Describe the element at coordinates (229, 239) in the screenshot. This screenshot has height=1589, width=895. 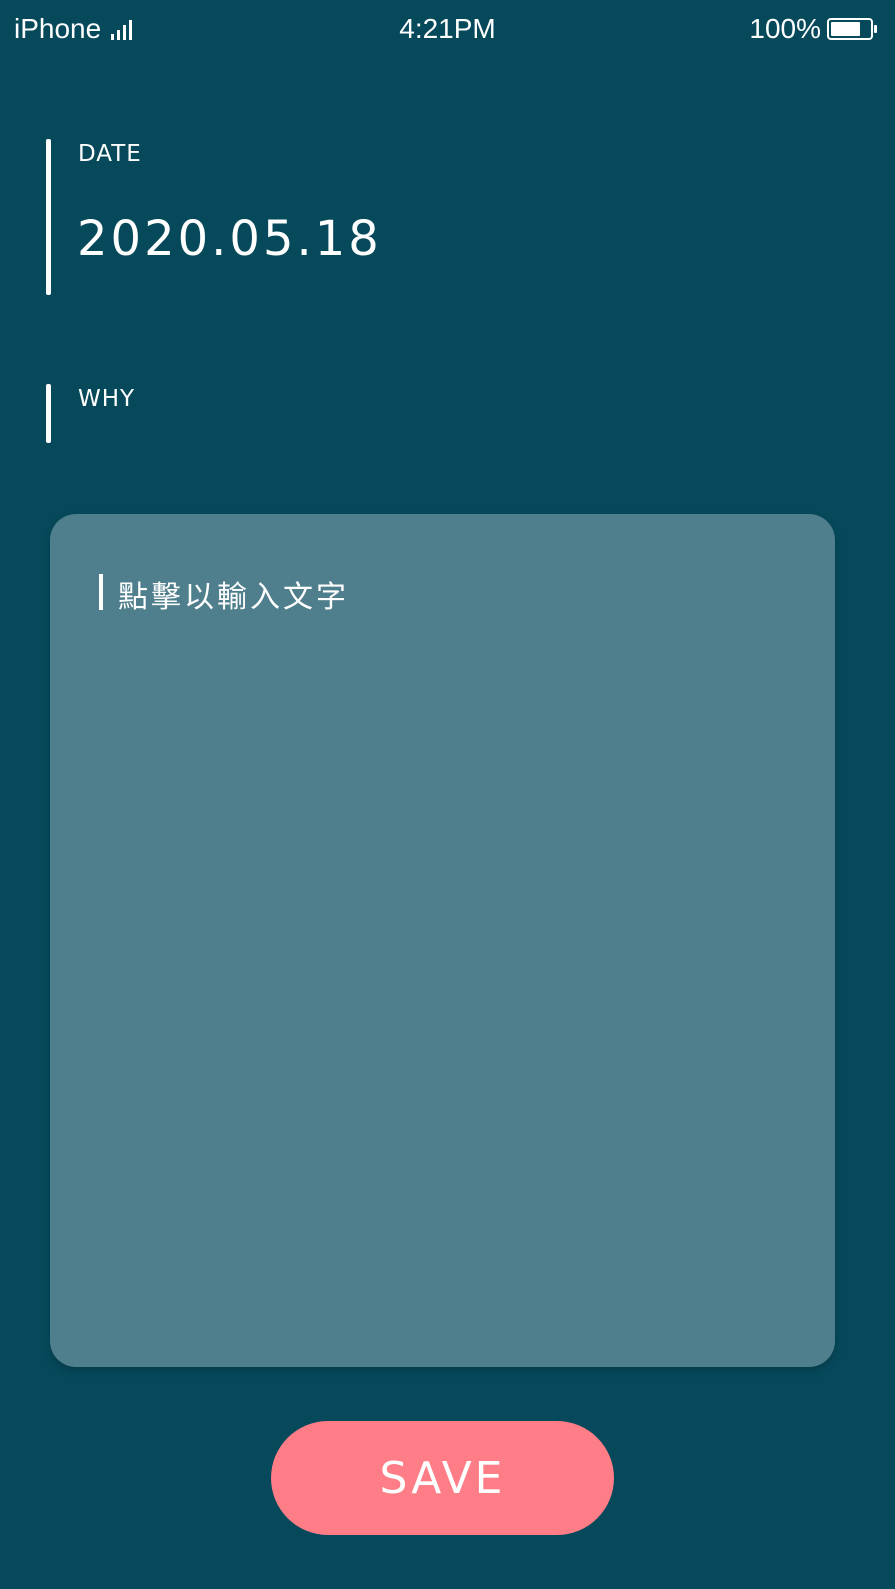
I see `date-value: 2020.05.18` at that location.